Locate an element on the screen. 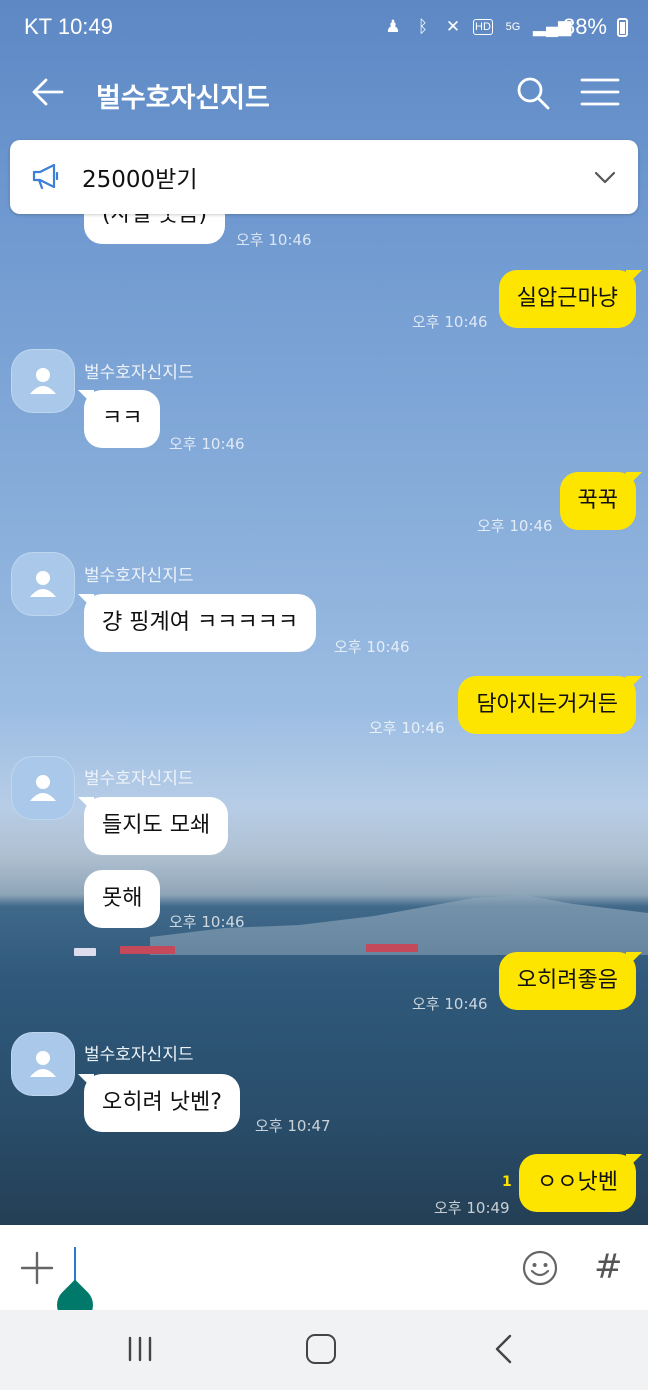 The image size is (648, 1390). emoji-icon is located at coordinates (540, 1268).